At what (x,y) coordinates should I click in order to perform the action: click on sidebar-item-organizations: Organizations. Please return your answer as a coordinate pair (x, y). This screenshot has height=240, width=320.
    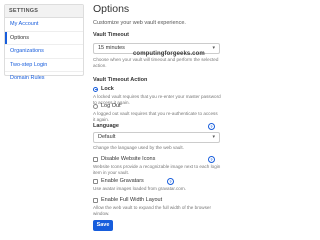
    Looking at the image, I should click on (44, 52).